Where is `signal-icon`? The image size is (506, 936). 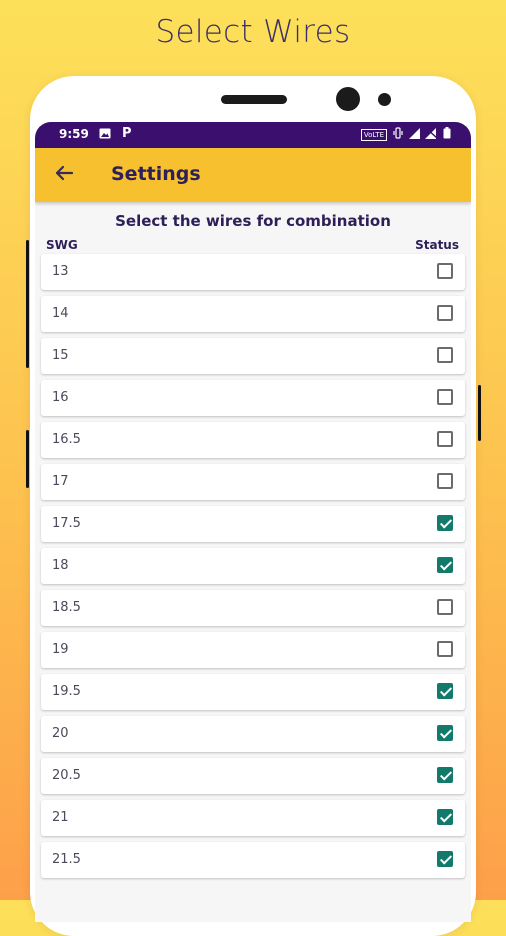
signal-icon is located at coordinates (414, 134).